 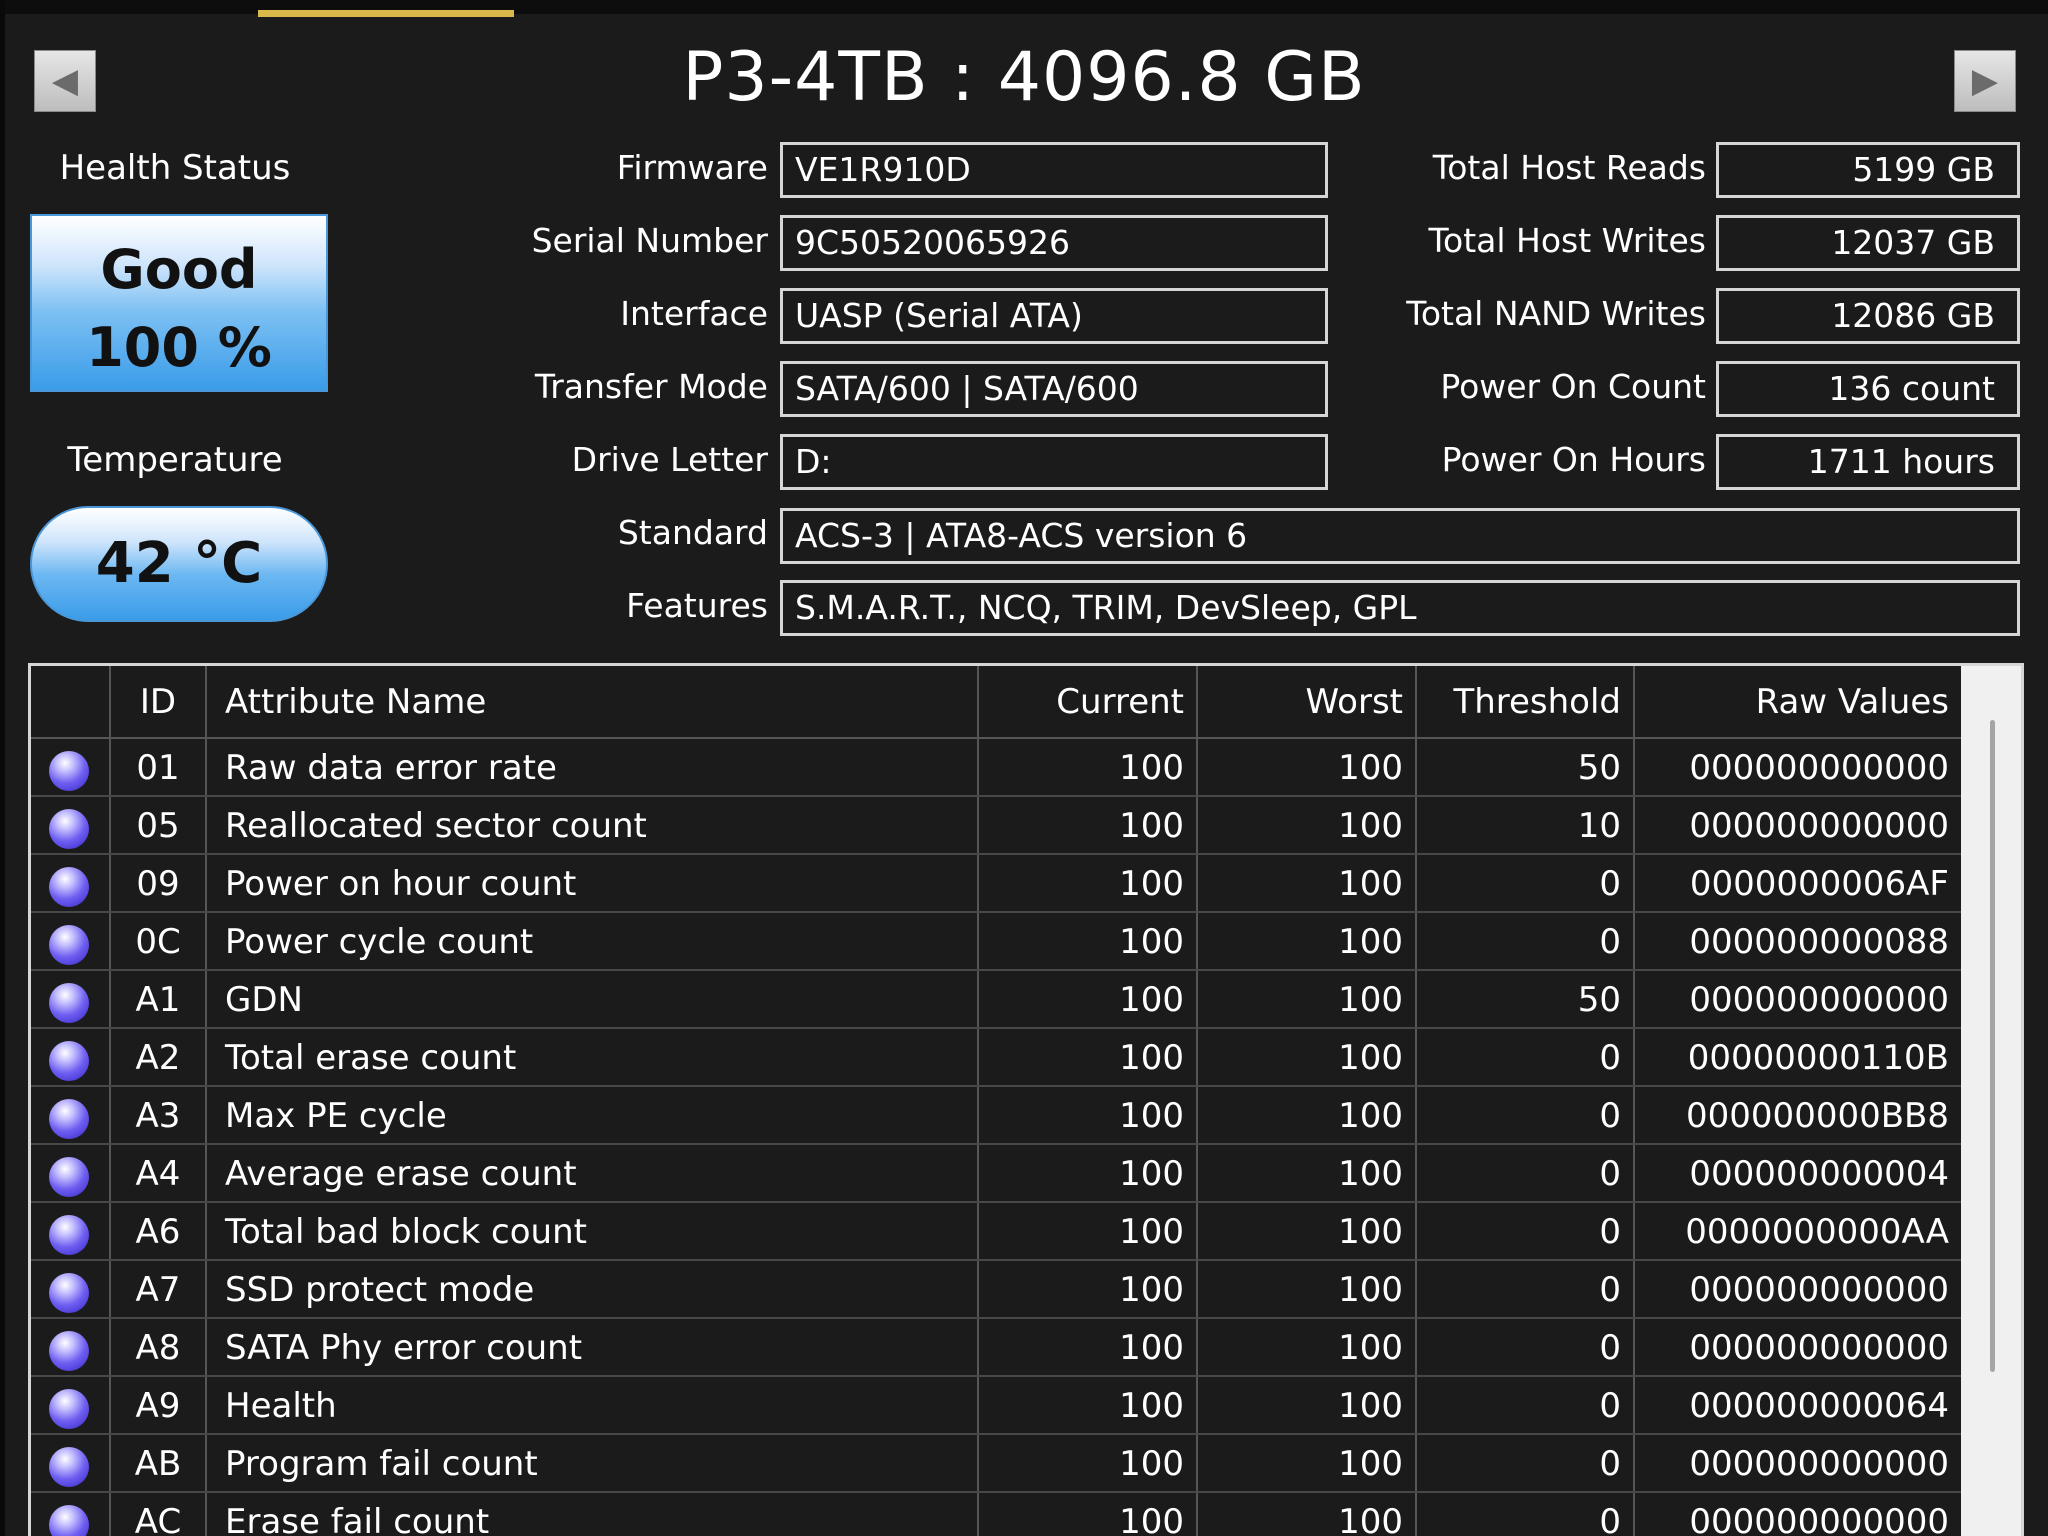 I want to click on attr-name: Health, so click(x=591, y=1405).